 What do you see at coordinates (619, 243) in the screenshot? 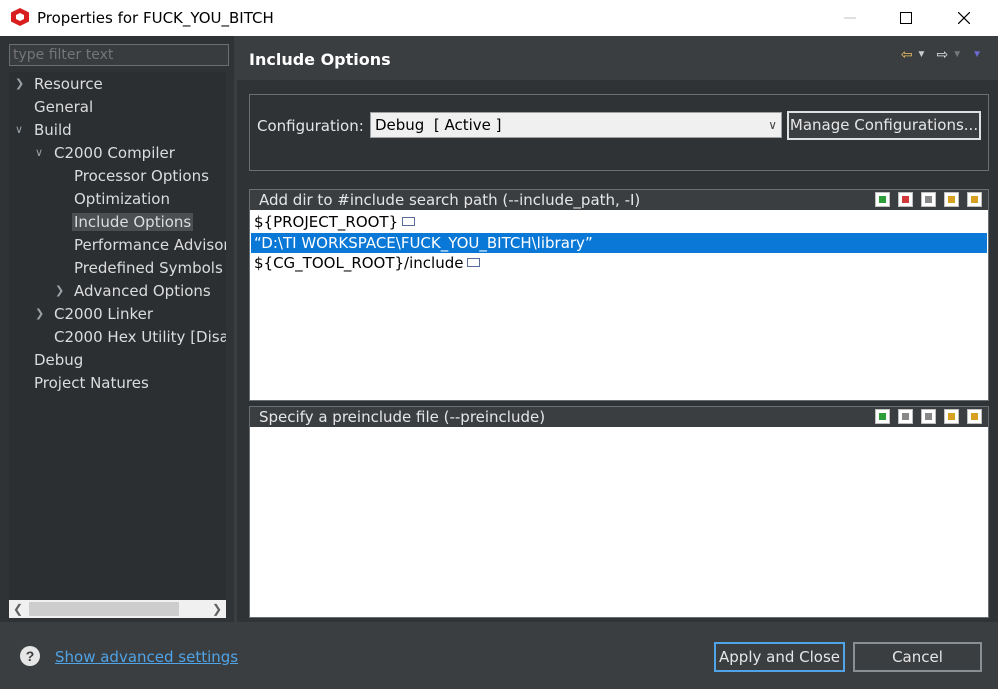
I see `include-path-row: “D:\TI WORKSPACE\FUCK_YOU_BITCH\library”` at bounding box center [619, 243].